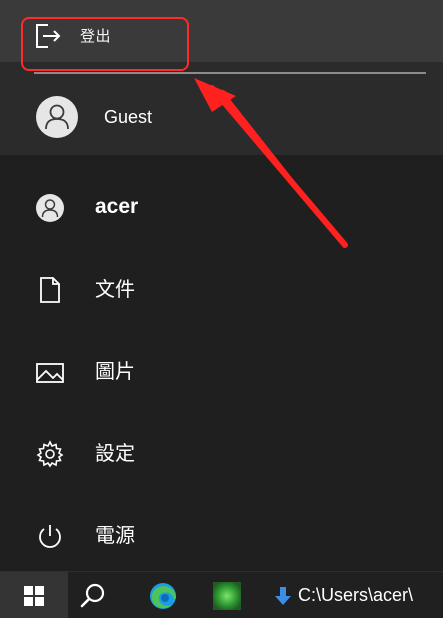  Describe the element at coordinates (50, 290) in the screenshot. I see `document-icon` at that location.